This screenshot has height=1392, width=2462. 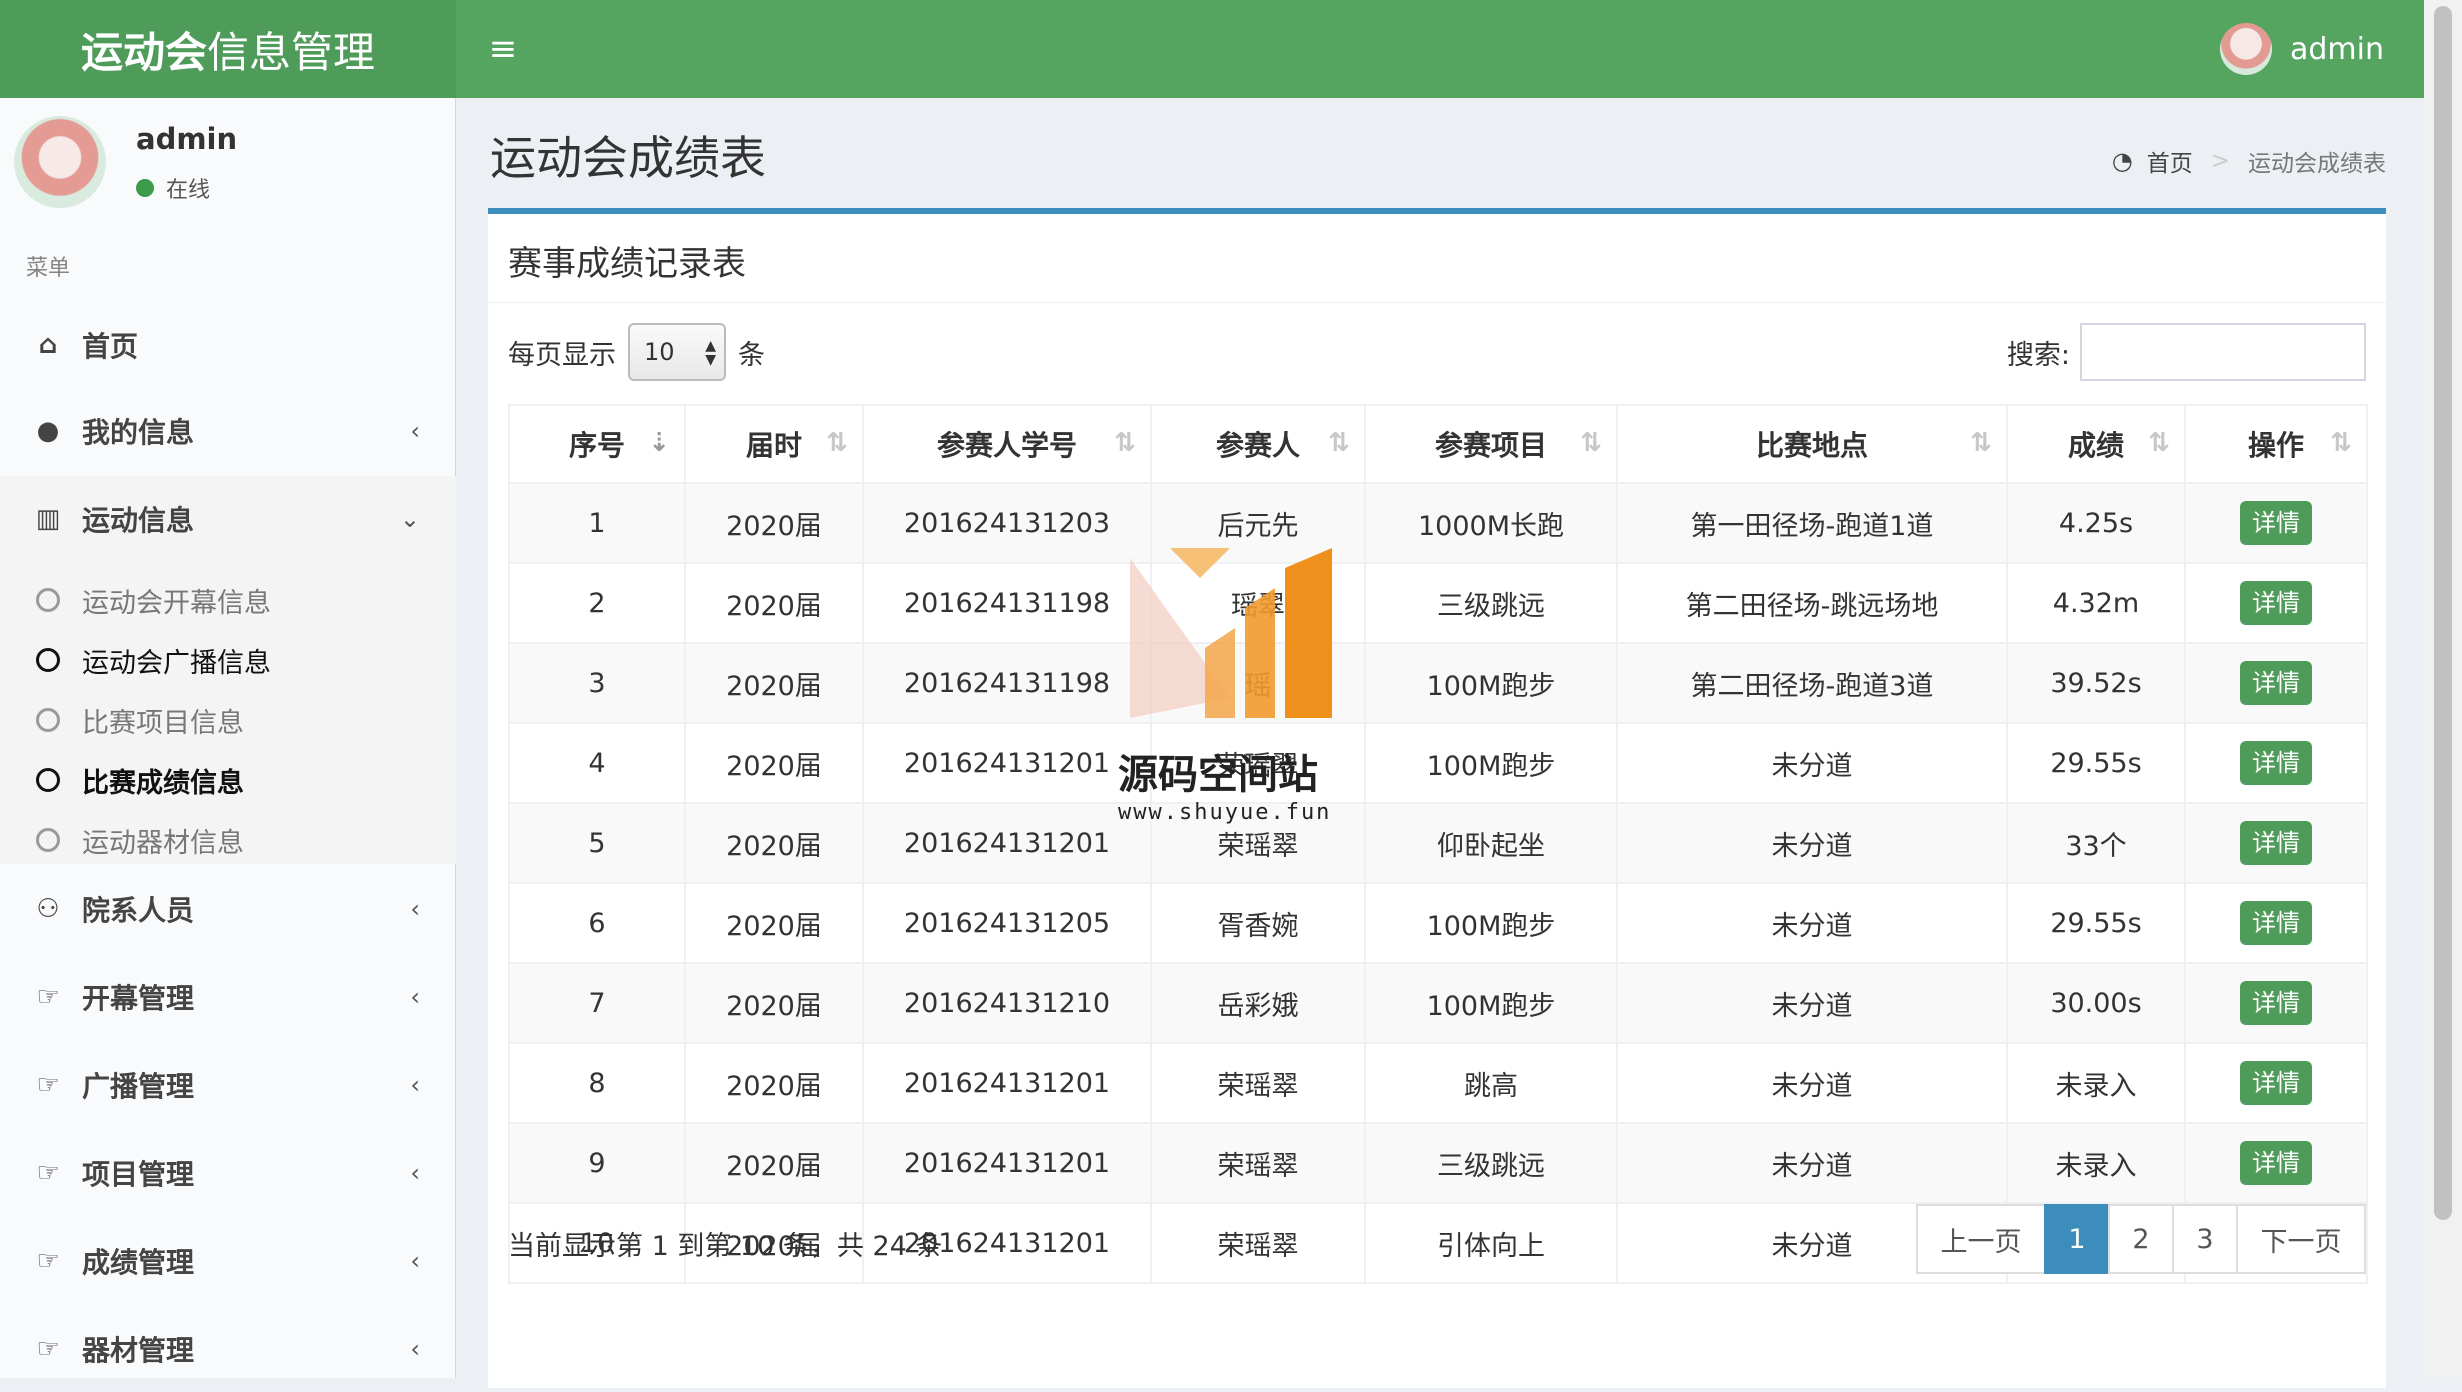 What do you see at coordinates (60, 162) in the screenshot?
I see `sidebar-avatar` at bounding box center [60, 162].